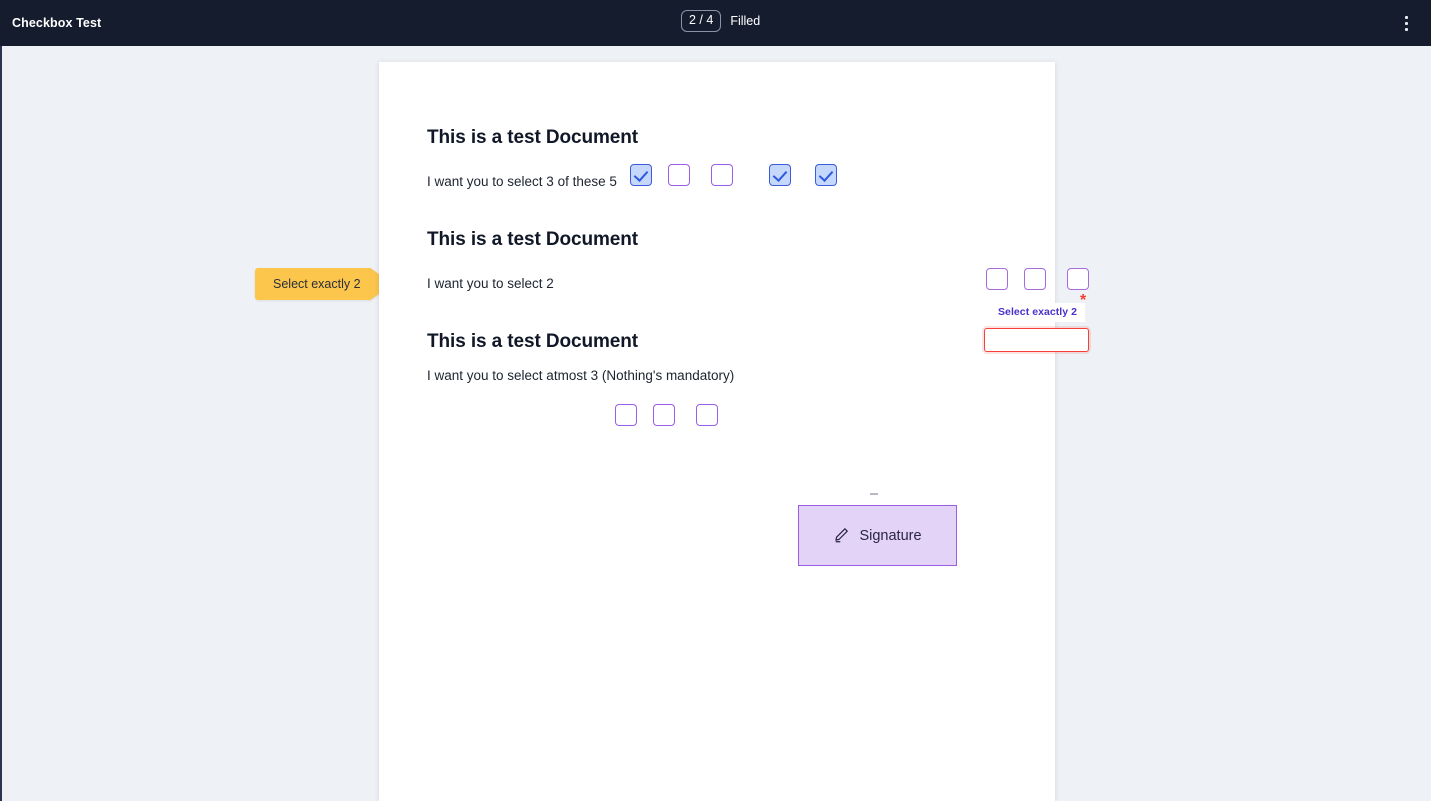 The width and height of the screenshot is (1431, 801). Describe the element at coordinates (490, 283) in the screenshot. I see `section-2-prompt: I want you to select 2` at that location.